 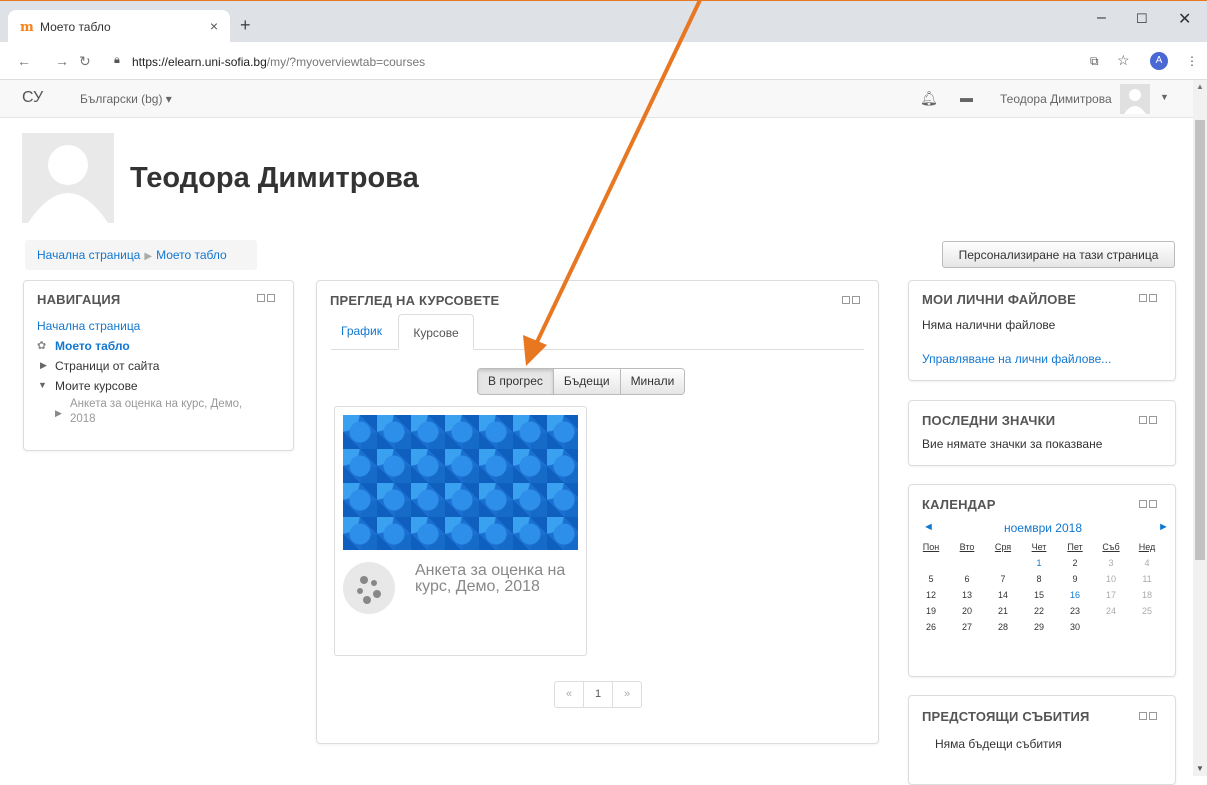 What do you see at coordinates (1075, 611) in the screenshot?
I see `day-cell: 23` at bounding box center [1075, 611].